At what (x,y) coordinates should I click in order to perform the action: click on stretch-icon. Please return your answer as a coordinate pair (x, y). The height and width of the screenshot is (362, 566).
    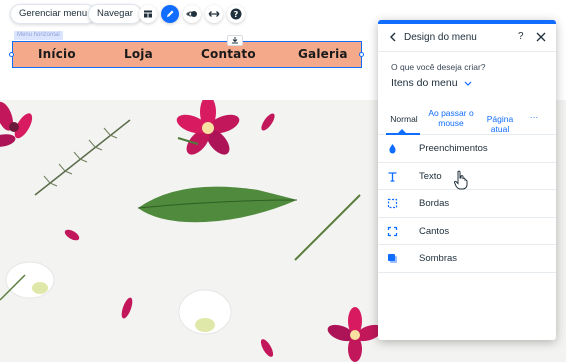
    Looking at the image, I should click on (214, 14).